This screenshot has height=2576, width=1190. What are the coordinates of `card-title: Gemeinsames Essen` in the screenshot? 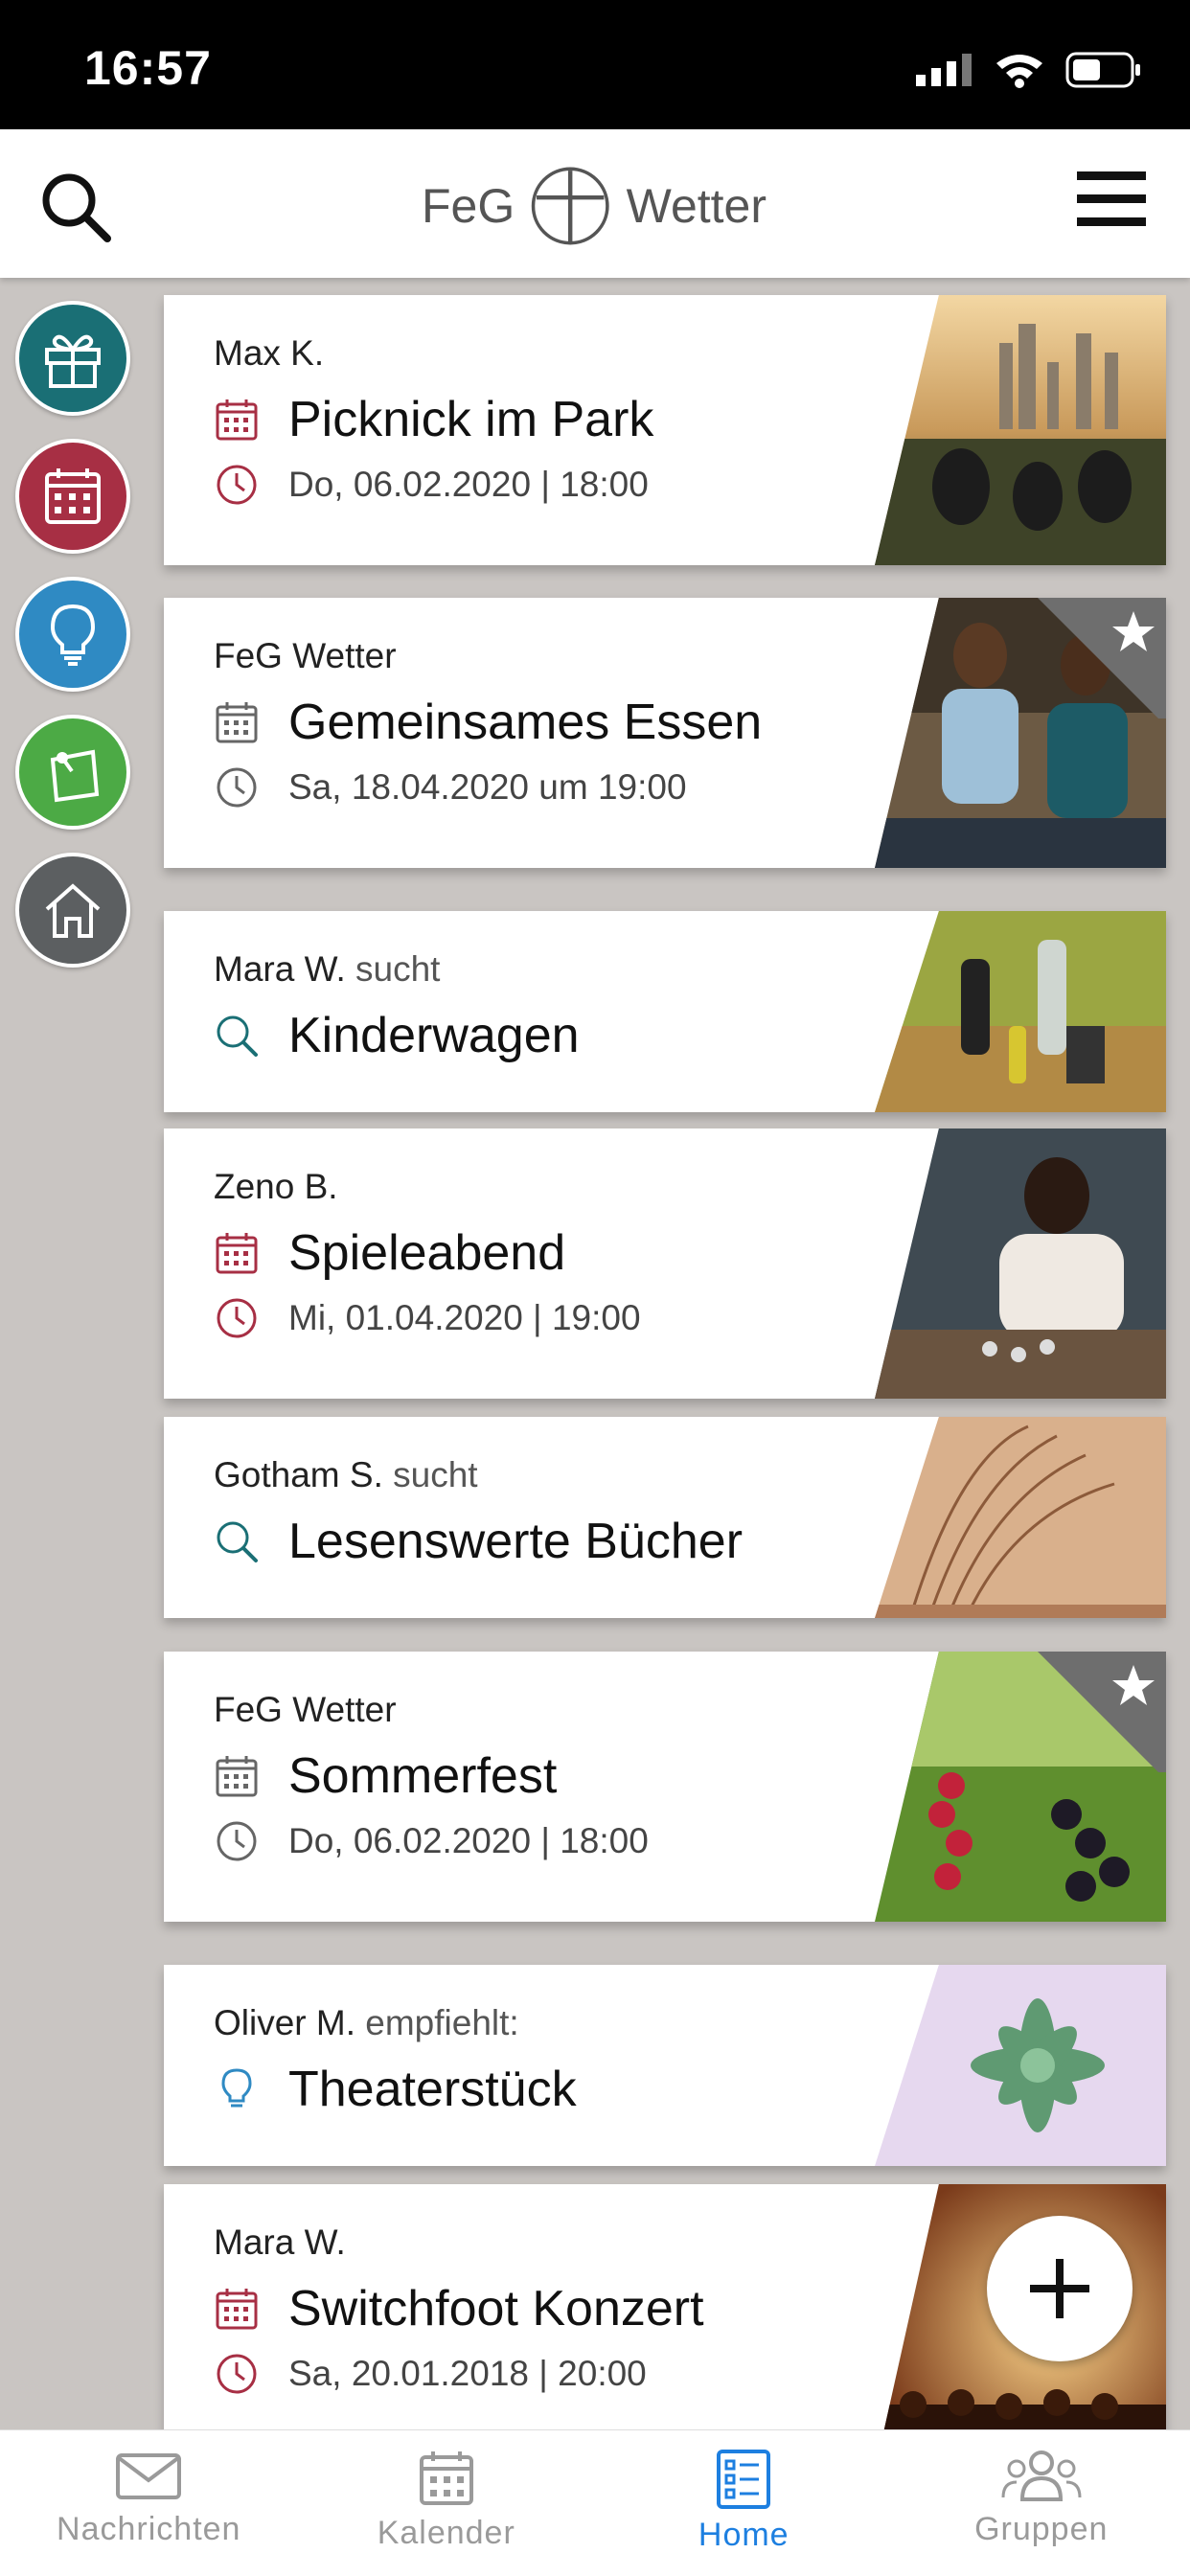 It's located at (525, 723).